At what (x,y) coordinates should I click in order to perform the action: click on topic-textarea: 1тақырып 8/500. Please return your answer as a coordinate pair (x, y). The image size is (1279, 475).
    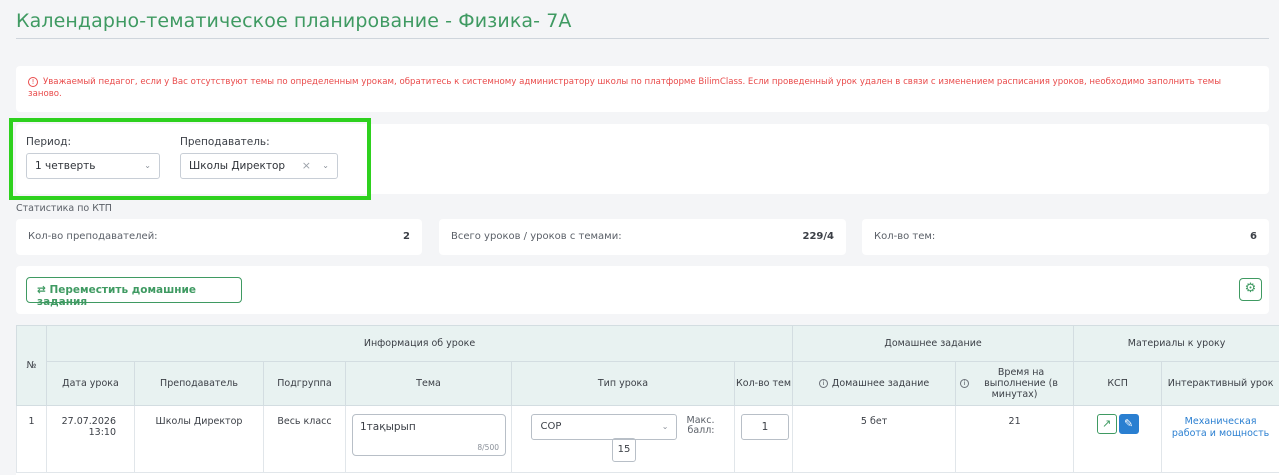
    Looking at the image, I should click on (429, 435).